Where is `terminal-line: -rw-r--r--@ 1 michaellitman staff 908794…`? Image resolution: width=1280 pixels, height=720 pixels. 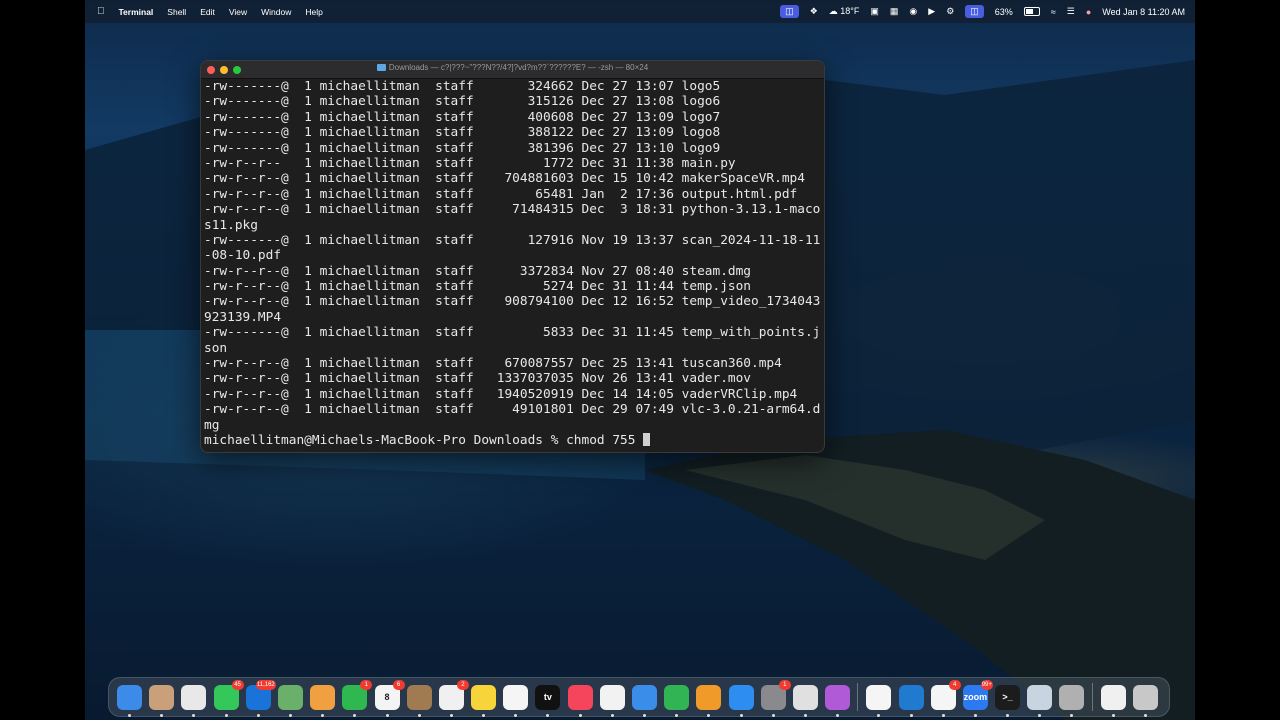
terminal-line: -rw-r--r--@ 1 michaellitman staff 908794… is located at coordinates (512, 302).